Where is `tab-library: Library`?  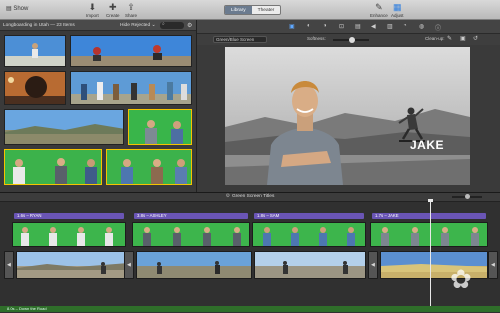 tab-library: Library is located at coordinates (238, 10).